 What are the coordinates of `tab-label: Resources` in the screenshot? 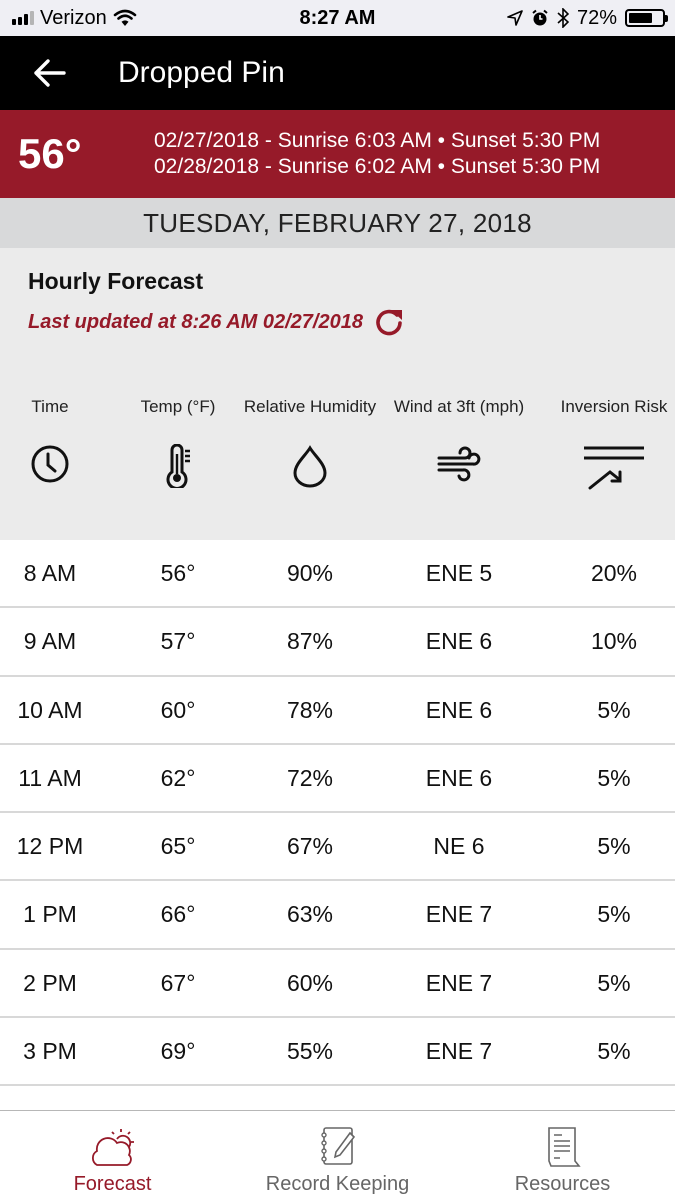 It's located at (562, 1184).